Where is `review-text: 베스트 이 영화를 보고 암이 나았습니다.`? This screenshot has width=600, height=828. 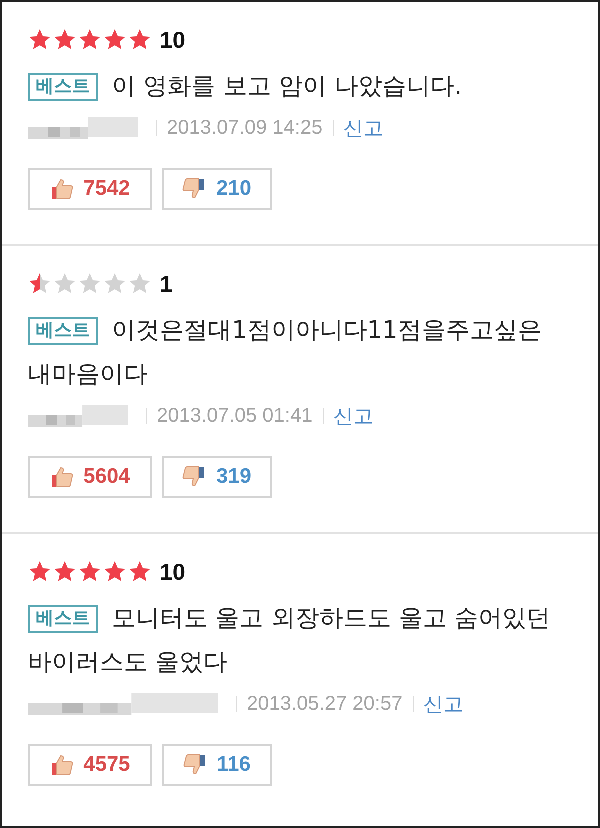 review-text: 베스트 이 영화를 보고 암이 나았습니다. is located at coordinates (293, 86).